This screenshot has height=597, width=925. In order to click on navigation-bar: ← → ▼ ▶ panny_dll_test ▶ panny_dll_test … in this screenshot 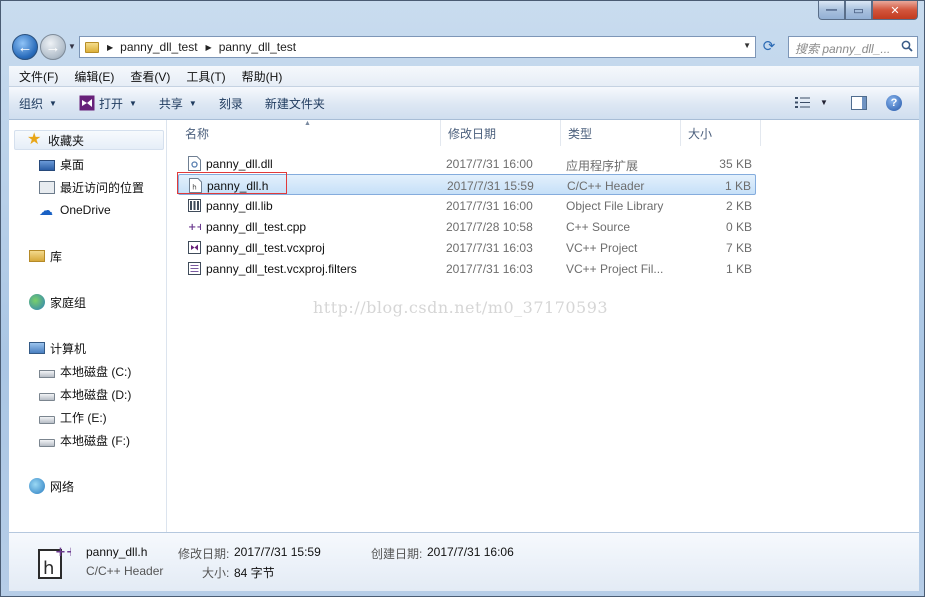, I will do `click(464, 47)`.